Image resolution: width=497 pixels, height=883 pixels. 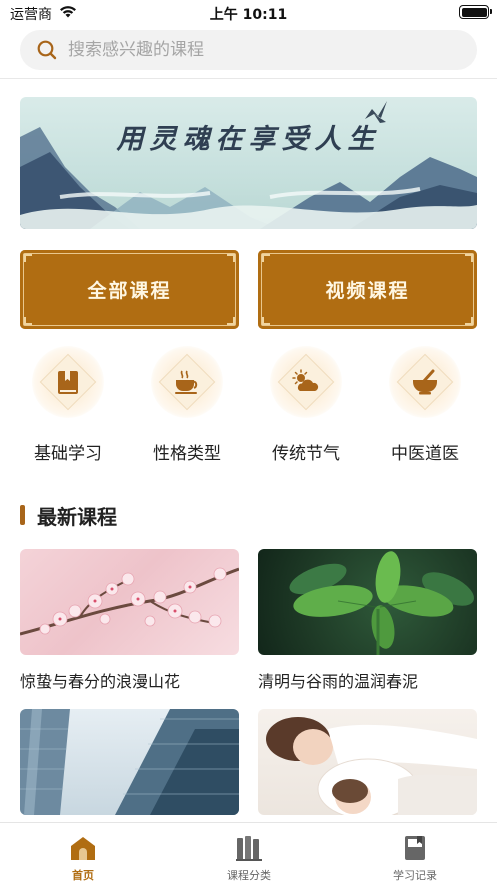 I want to click on course-card: 惊蛰与春分的浪漫山花, so click(x=129, y=621).